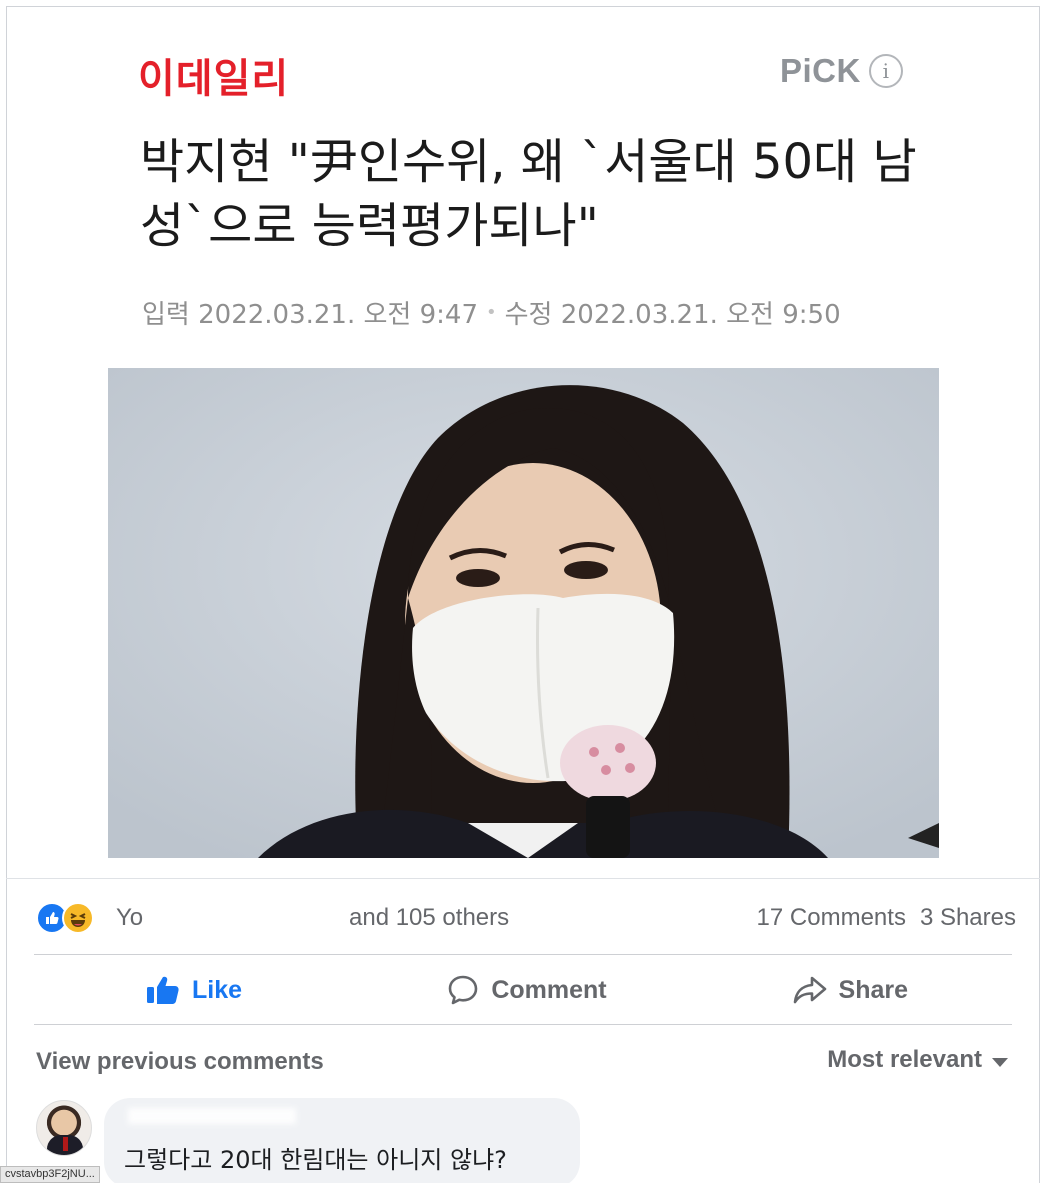 The image size is (1042, 1183). I want to click on actions-bottom-divider, so click(523, 1024).